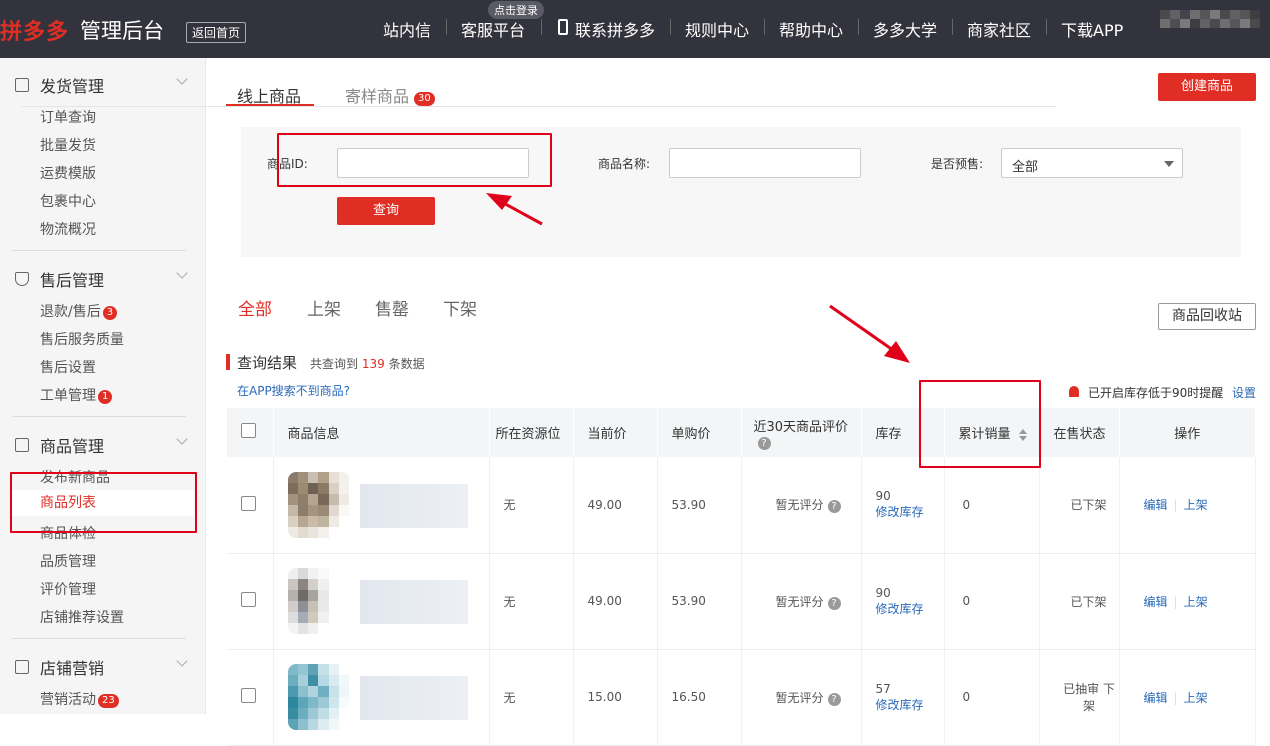 This screenshot has height=746, width=1270. I want to click on back-home-button: 返回首页, so click(216, 32).